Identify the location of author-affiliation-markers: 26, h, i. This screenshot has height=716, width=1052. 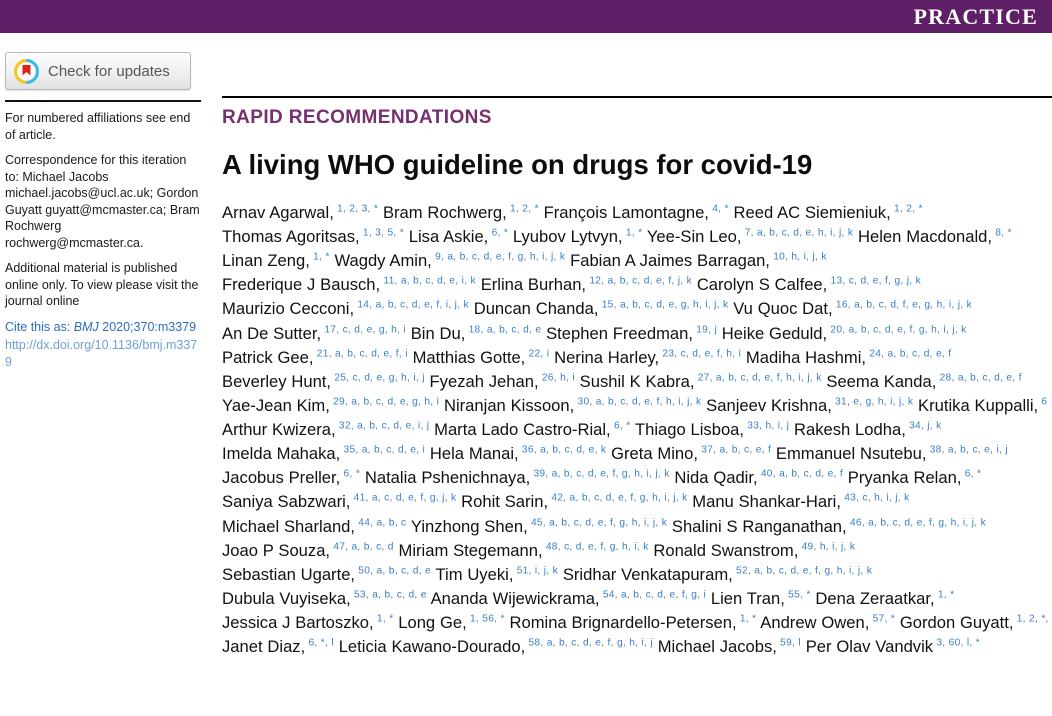
(556, 378).